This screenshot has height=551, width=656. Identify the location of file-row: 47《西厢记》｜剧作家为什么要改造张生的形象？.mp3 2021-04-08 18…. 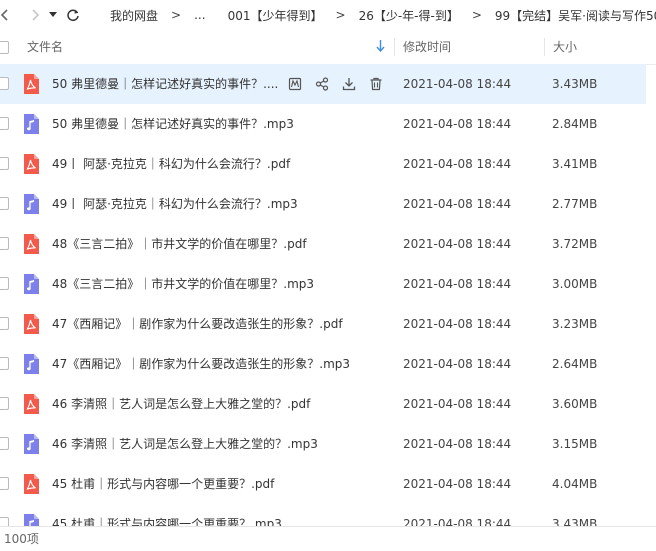
(323, 364).